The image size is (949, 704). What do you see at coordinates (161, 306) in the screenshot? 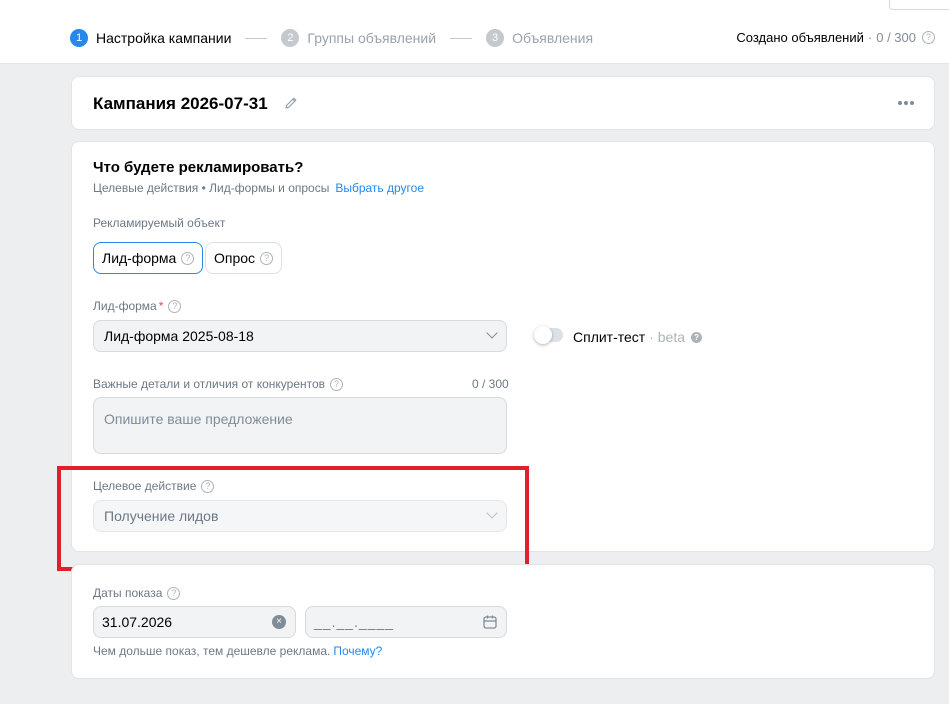
I see `required-mark: *` at bounding box center [161, 306].